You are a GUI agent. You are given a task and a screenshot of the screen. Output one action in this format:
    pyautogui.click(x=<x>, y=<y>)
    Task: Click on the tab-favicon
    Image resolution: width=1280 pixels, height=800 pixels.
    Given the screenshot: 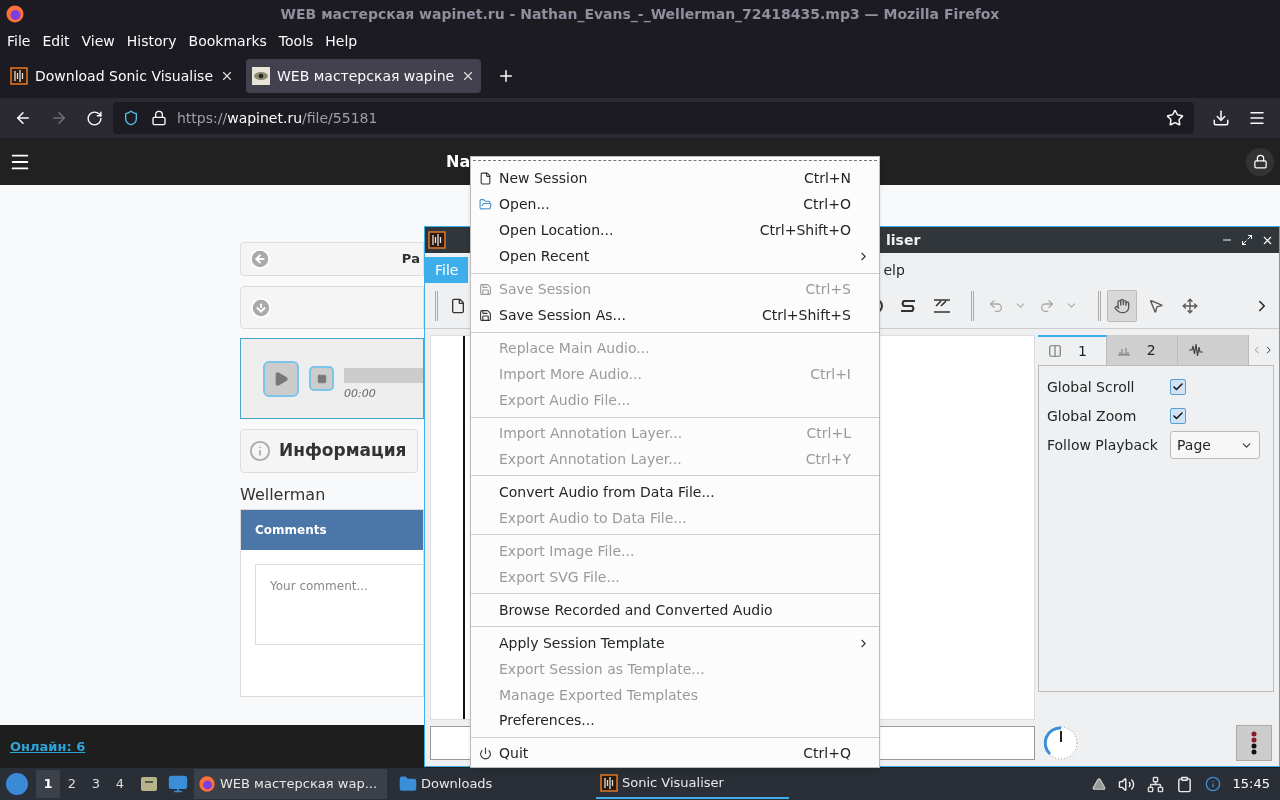 What is the action you would take?
    pyautogui.click(x=19, y=76)
    